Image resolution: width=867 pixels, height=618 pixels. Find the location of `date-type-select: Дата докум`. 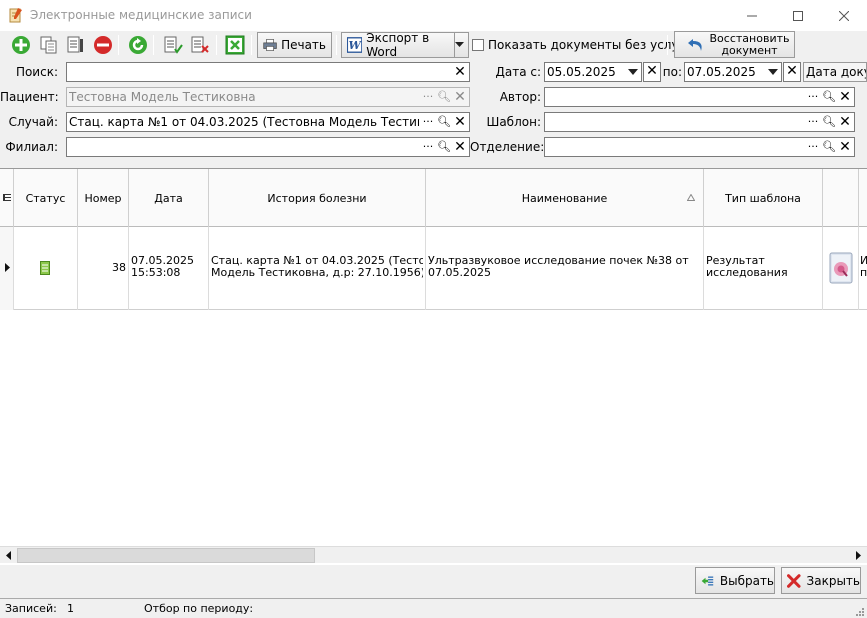

date-type-select: Дата докум is located at coordinates (835, 72).